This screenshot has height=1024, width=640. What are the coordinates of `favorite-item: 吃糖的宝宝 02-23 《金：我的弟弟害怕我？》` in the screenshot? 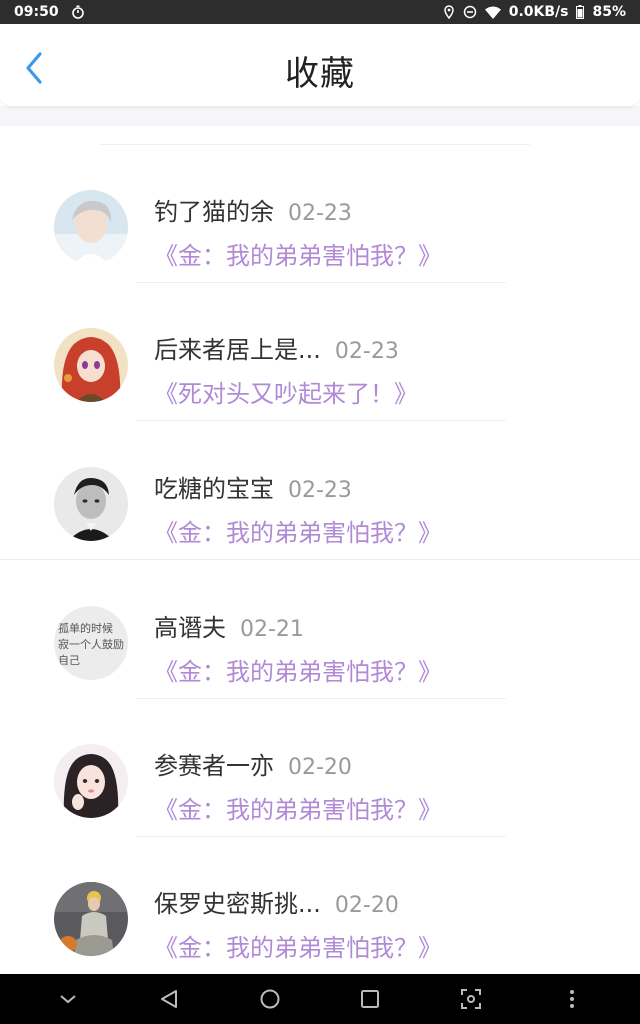 It's located at (320, 492).